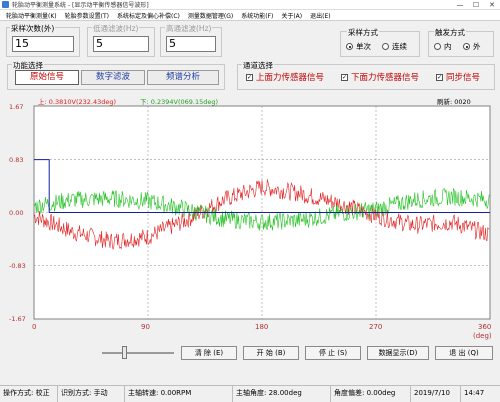 The height and width of the screenshot is (402, 500). What do you see at coordinates (398, 353) in the screenshot?
I see `data-display-button: 数据显示(D)` at bounding box center [398, 353].